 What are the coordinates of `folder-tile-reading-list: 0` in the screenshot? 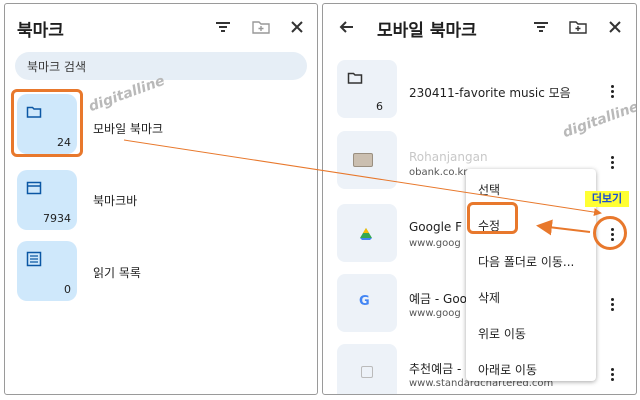 It's located at (47, 271).